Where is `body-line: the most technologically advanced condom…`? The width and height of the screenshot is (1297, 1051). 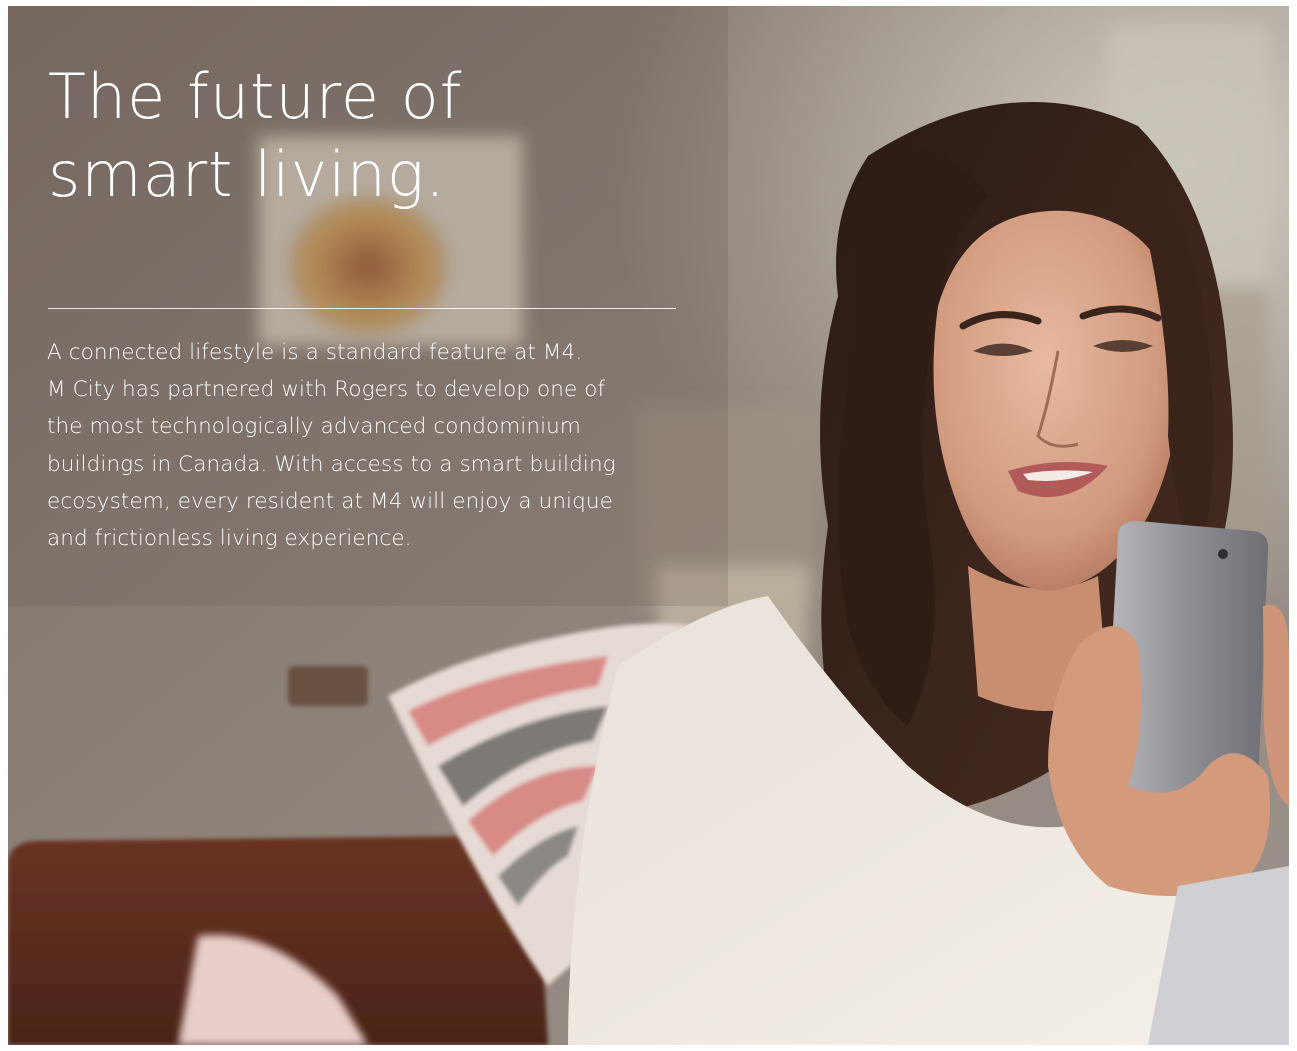 body-line: the most technologically advanced condom… is located at coordinates (314, 427).